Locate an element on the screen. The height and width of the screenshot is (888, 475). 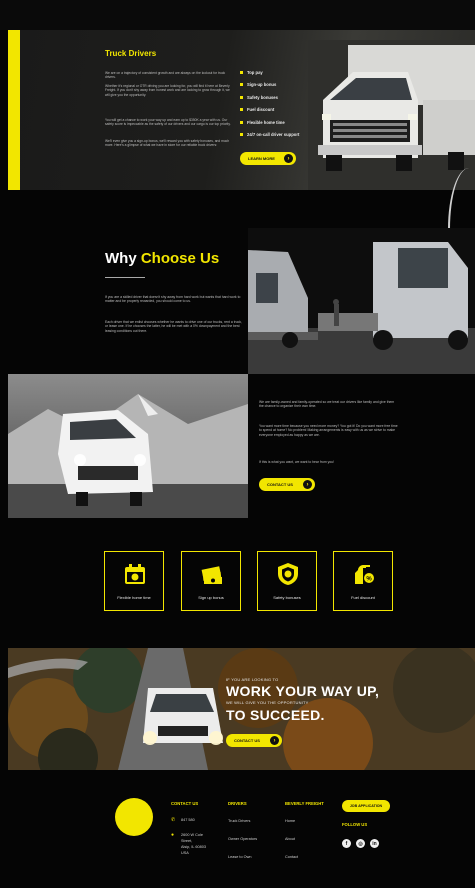
banner-contact-button: CONTACT US › is located at coordinates (254, 740).